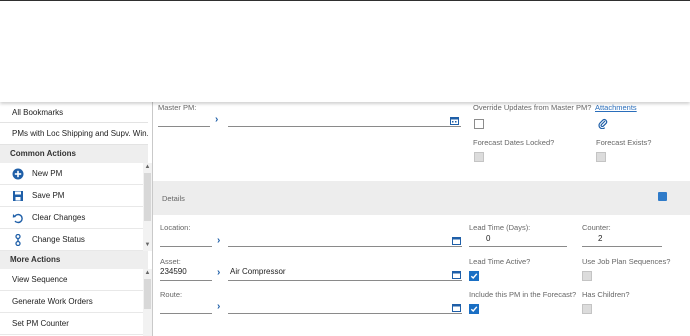 This screenshot has width=690, height=336. What do you see at coordinates (186, 280) in the screenshot?
I see `asset-input` at bounding box center [186, 280].